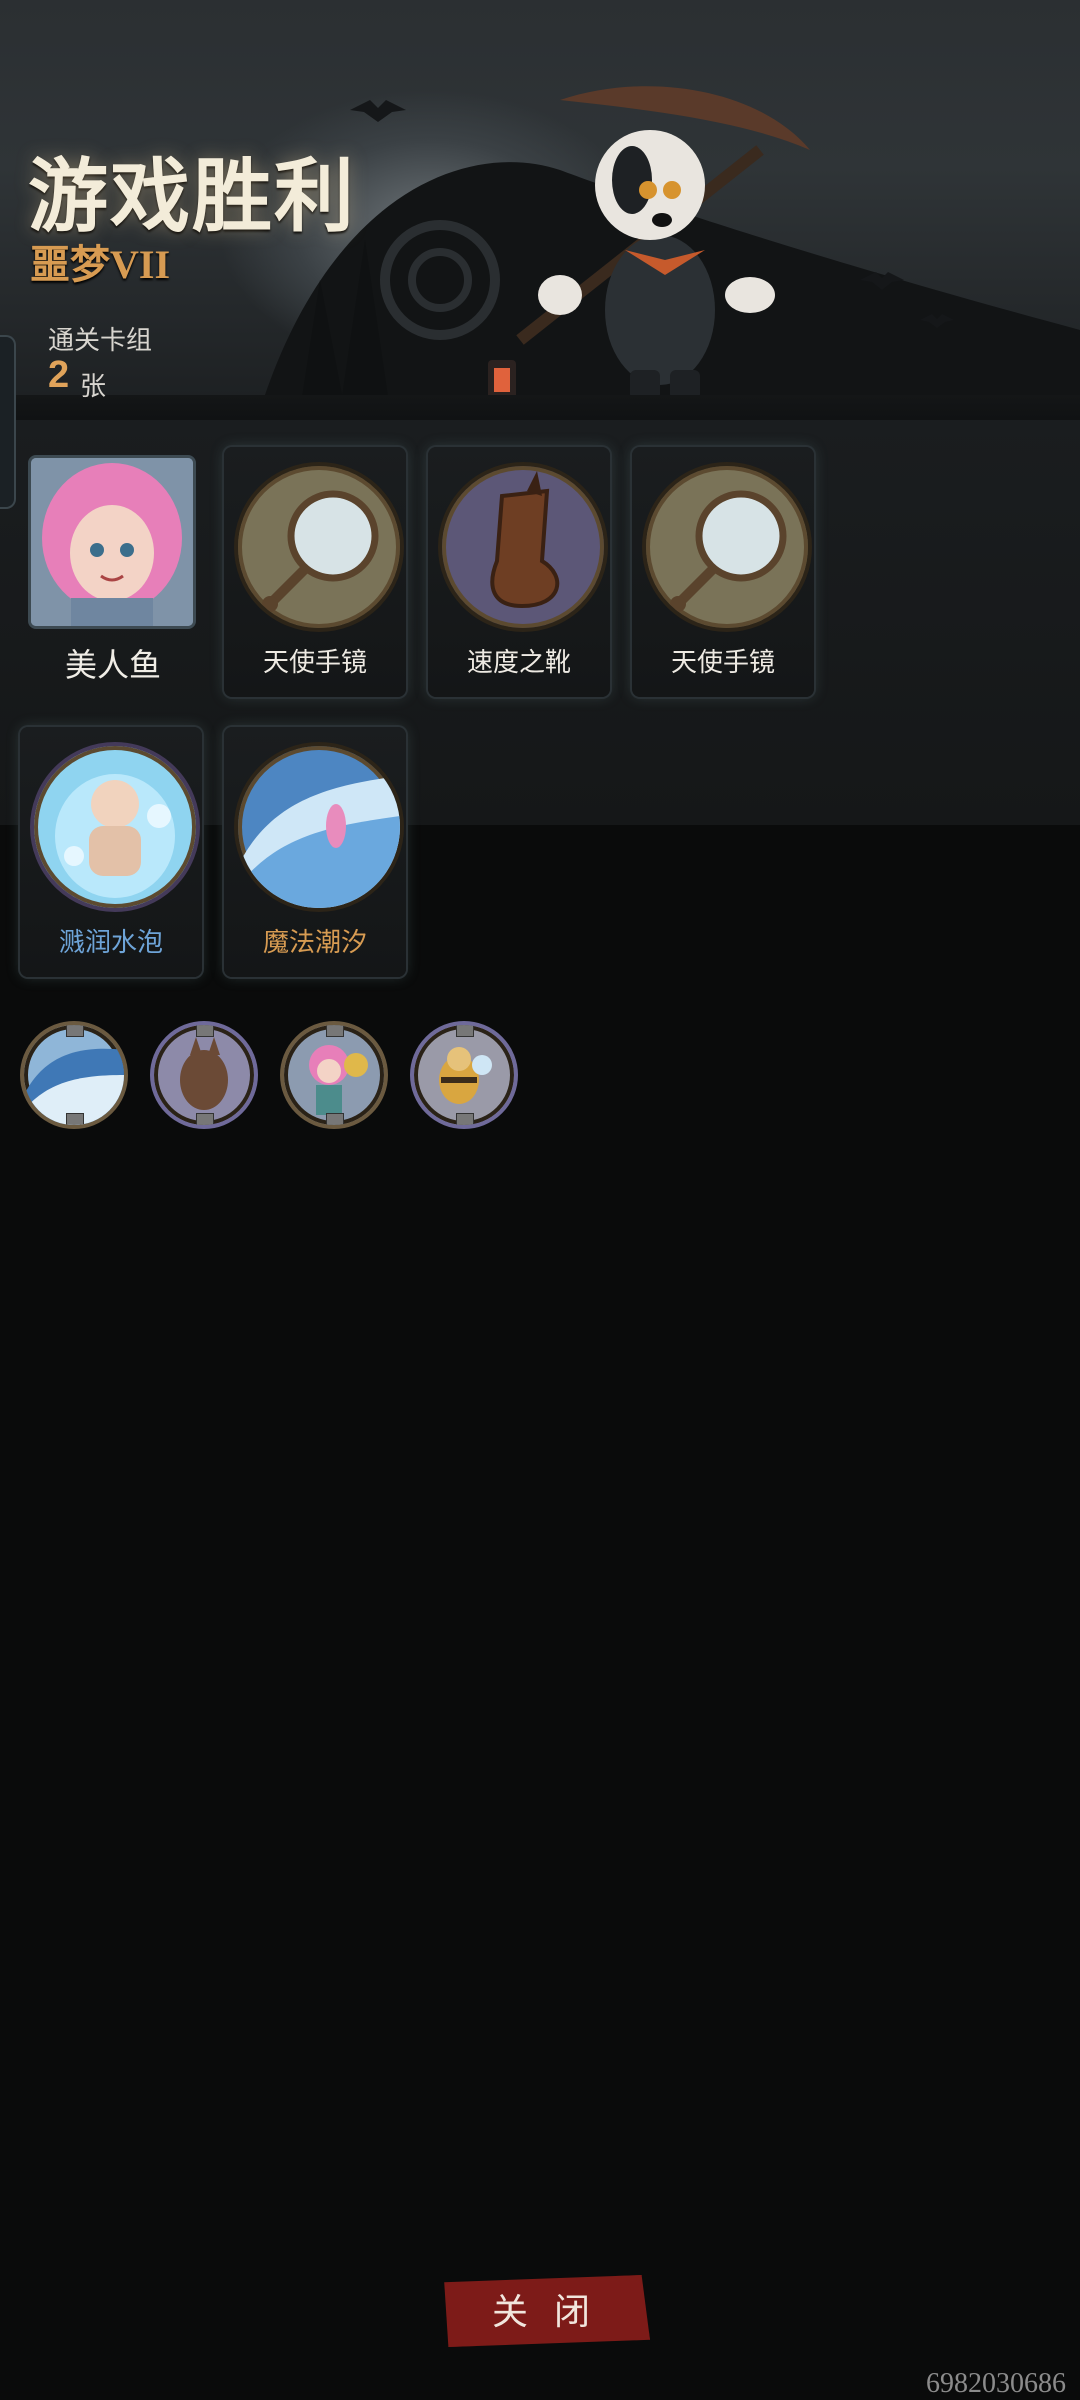 This screenshot has width=1080, height=2400. I want to click on wave-token-icon, so click(74, 1075).